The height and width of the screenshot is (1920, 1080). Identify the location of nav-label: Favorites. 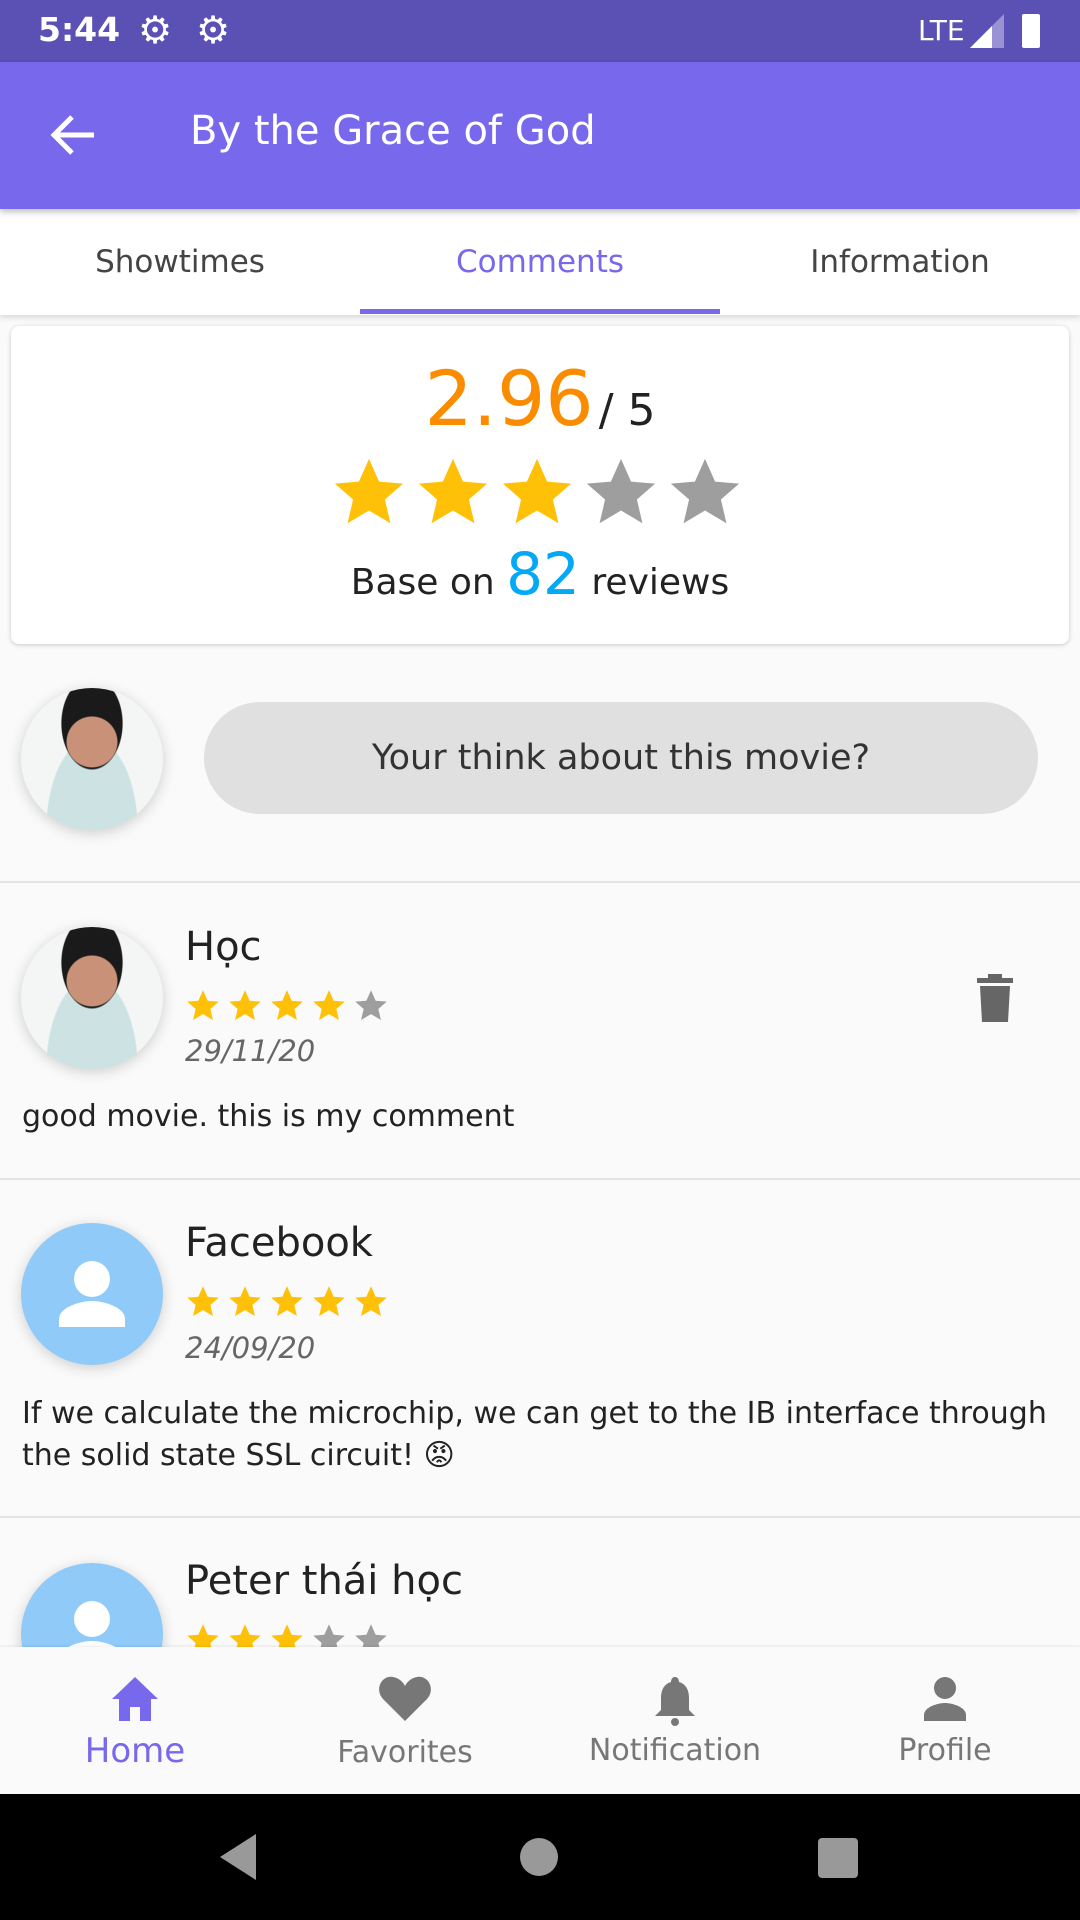
(405, 1752).